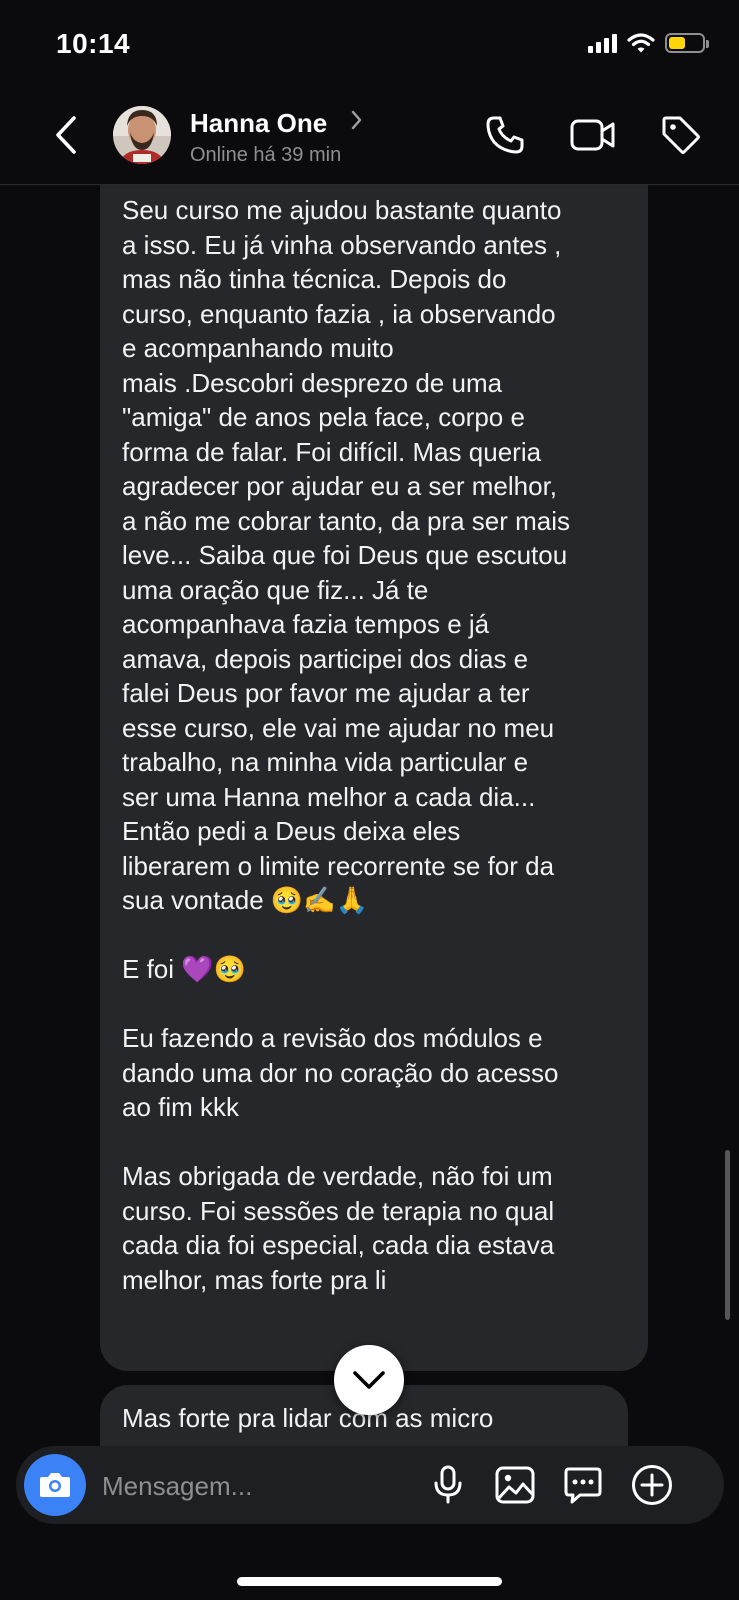 This screenshot has width=739, height=1600. What do you see at coordinates (687, 43) in the screenshot?
I see `battery-icon` at bounding box center [687, 43].